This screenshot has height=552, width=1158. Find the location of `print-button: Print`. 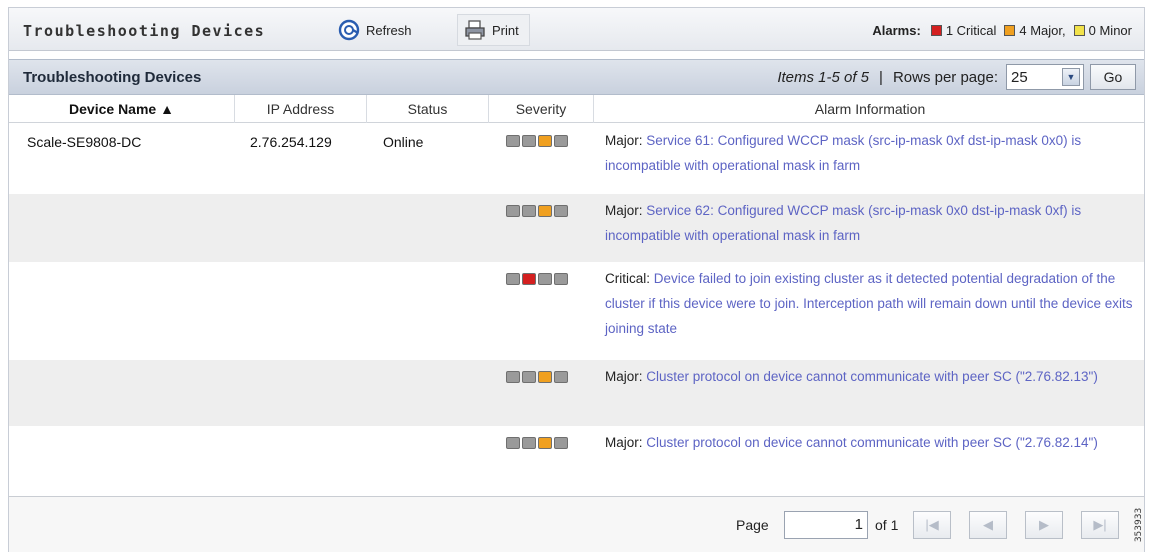

print-button: Print is located at coordinates (493, 30).